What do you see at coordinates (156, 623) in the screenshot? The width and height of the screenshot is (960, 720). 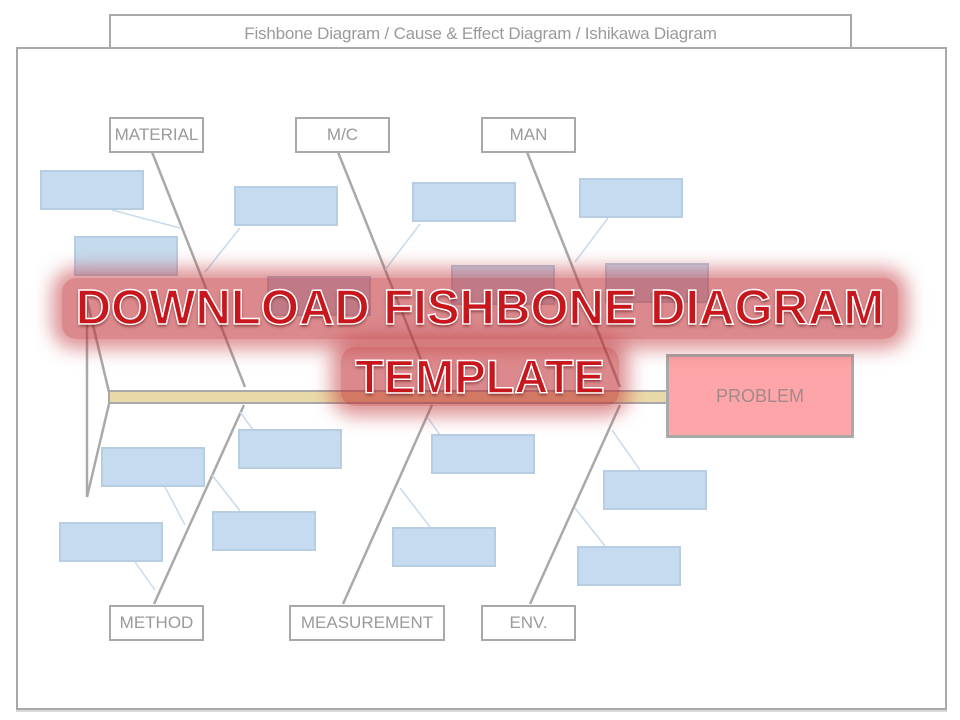 I see `category-method: METHOD` at bounding box center [156, 623].